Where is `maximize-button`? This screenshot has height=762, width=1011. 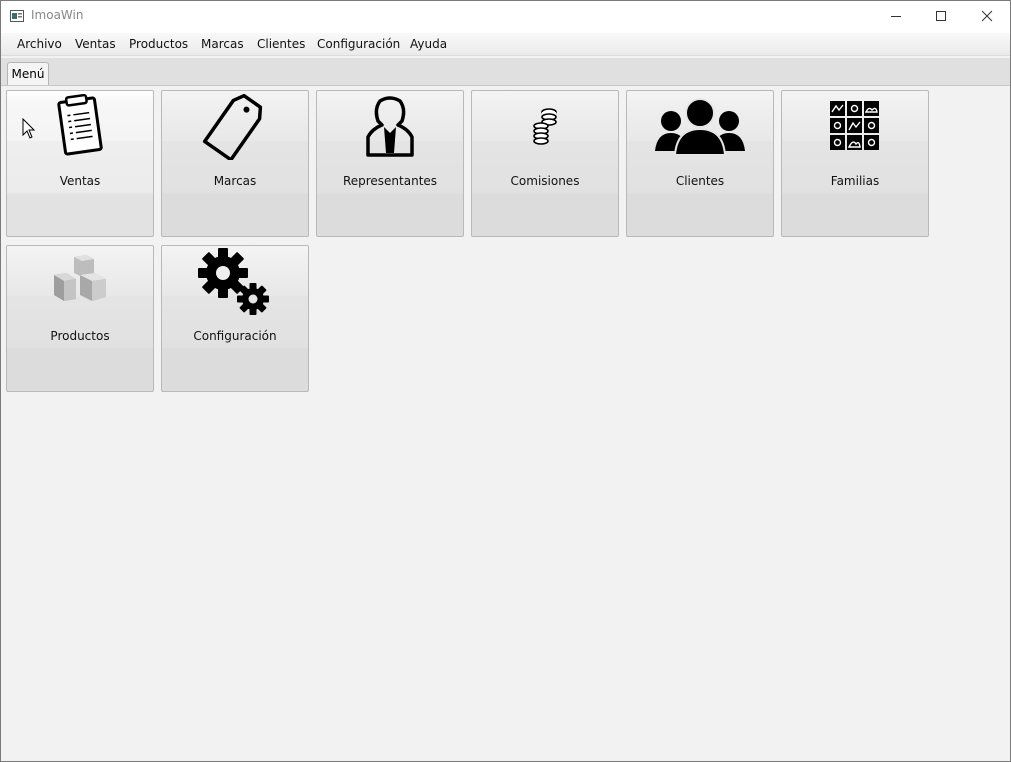 maximize-button is located at coordinates (941, 16).